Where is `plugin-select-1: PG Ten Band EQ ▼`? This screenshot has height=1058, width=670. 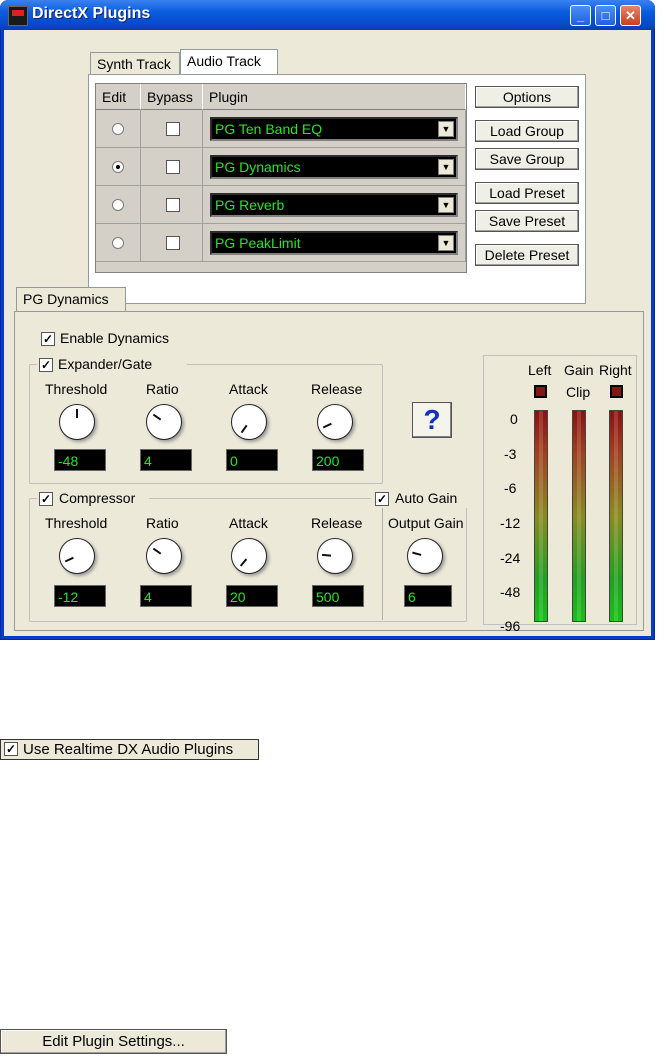
plugin-select-1: PG Ten Band EQ ▼ is located at coordinates (334, 129).